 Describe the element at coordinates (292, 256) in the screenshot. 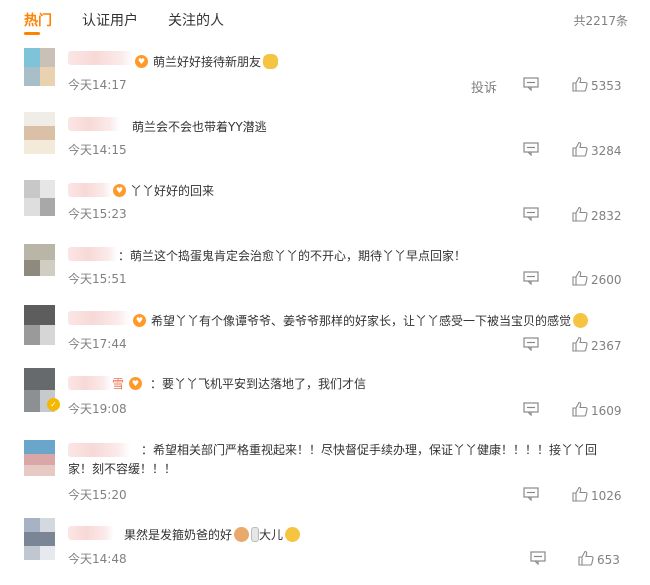

I see `comment-text: ：萌兰这个捣蛋鬼肯定会治愈丫丫的不开心，期待丫丫早点回家！` at that location.